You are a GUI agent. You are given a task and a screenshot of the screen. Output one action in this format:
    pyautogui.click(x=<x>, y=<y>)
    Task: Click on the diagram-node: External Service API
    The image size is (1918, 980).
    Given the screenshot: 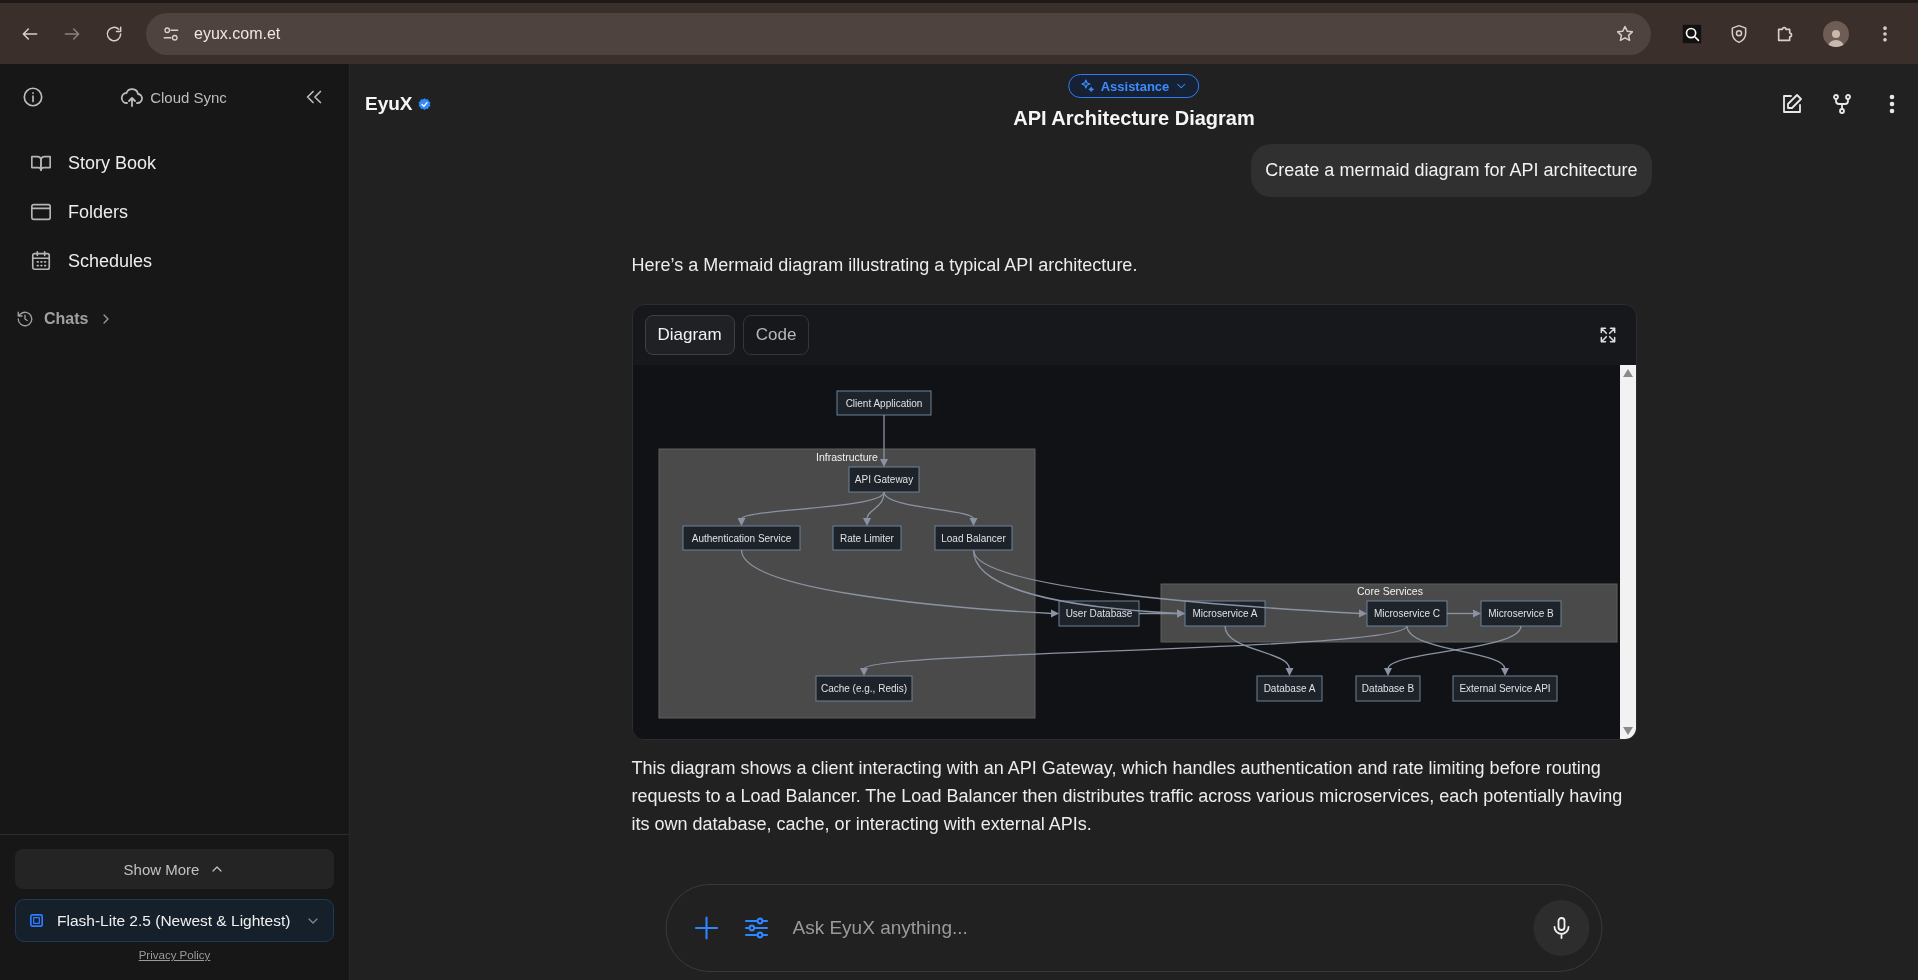 What is the action you would take?
    pyautogui.click(x=1504, y=688)
    